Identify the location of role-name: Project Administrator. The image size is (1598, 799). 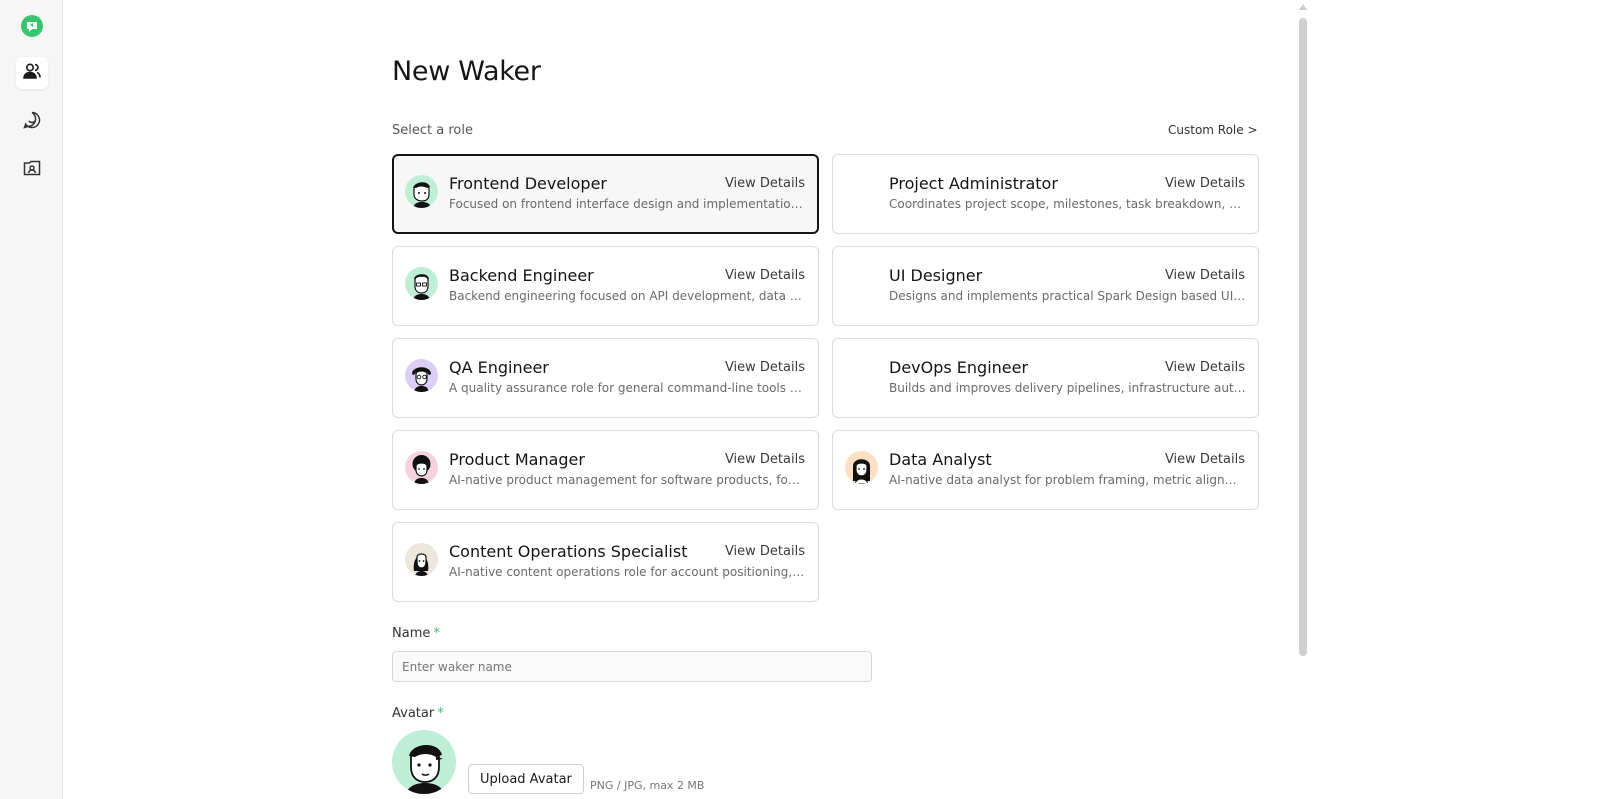
(973, 183).